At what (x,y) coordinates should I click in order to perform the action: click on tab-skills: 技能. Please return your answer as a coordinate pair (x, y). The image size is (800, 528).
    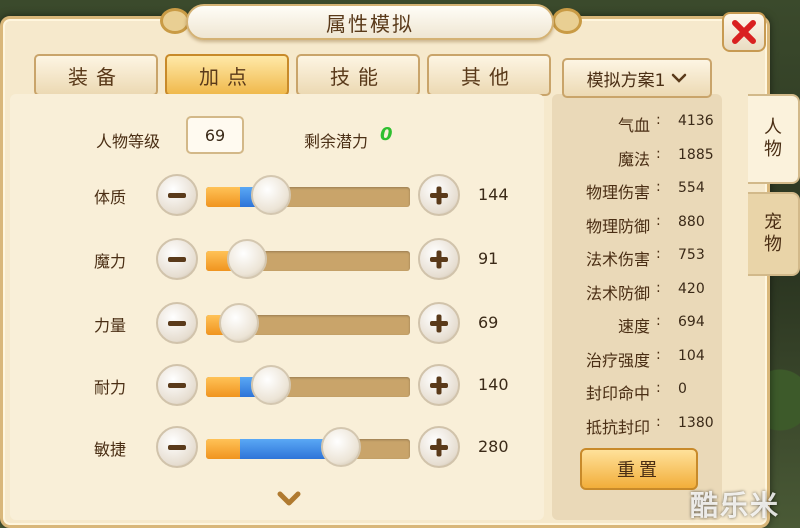
    Looking at the image, I should click on (358, 75).